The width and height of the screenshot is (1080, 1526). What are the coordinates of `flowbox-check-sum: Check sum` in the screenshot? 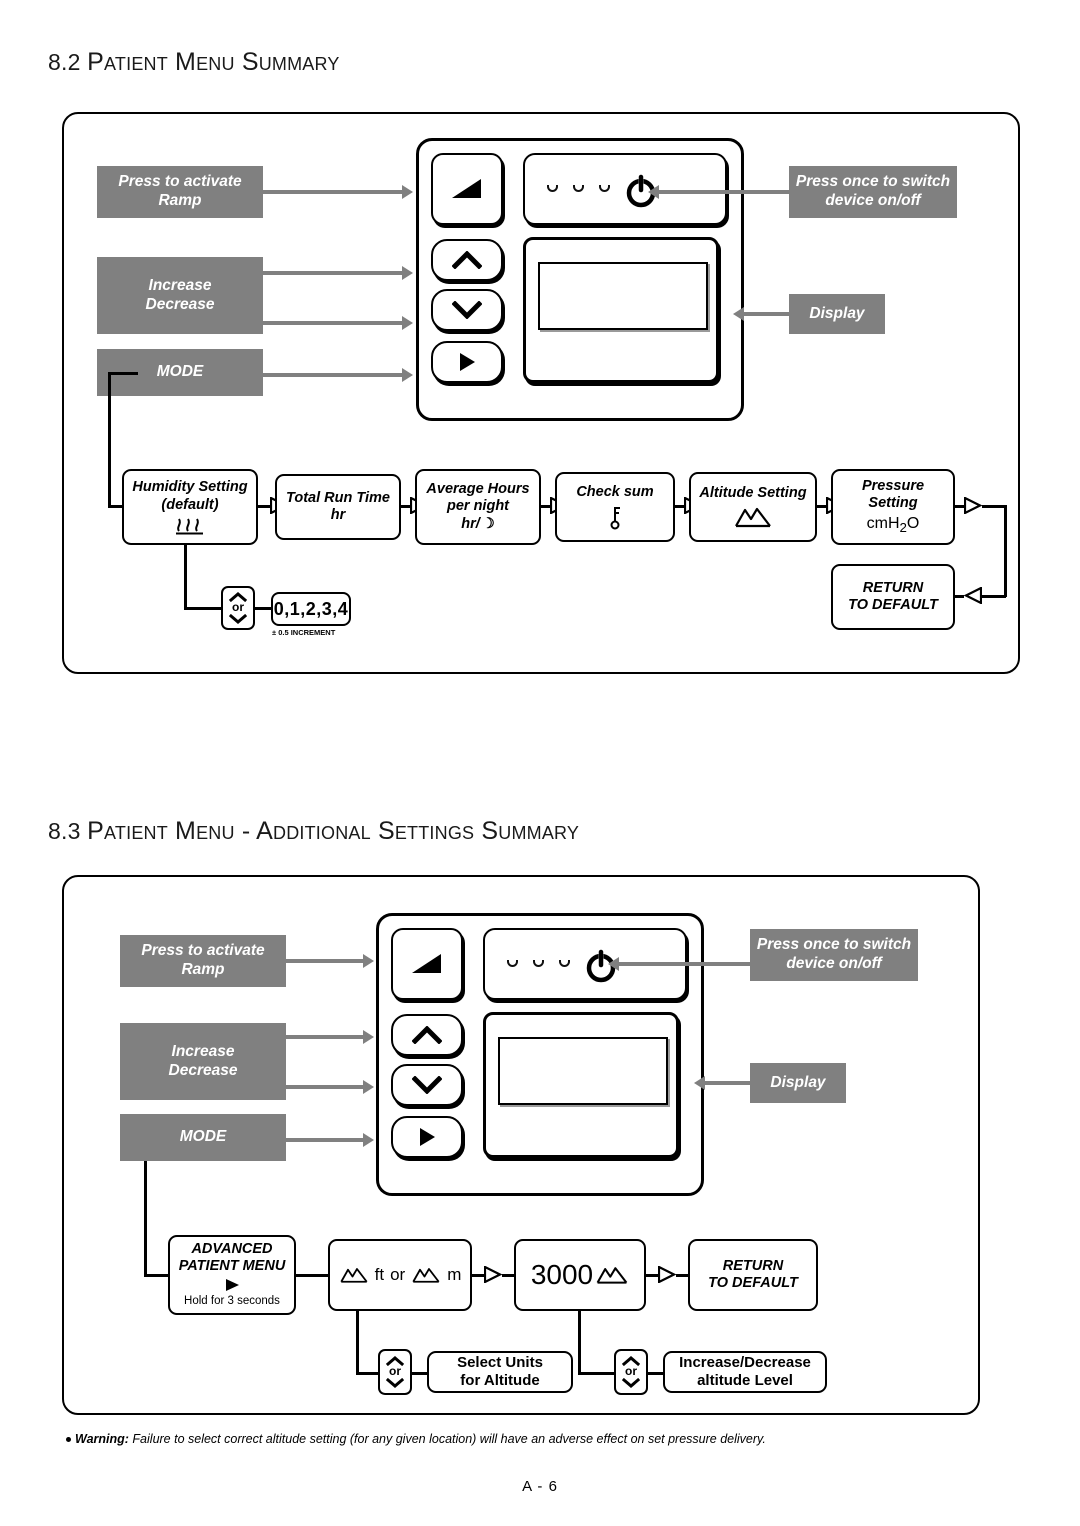 It's located at (615, 507).